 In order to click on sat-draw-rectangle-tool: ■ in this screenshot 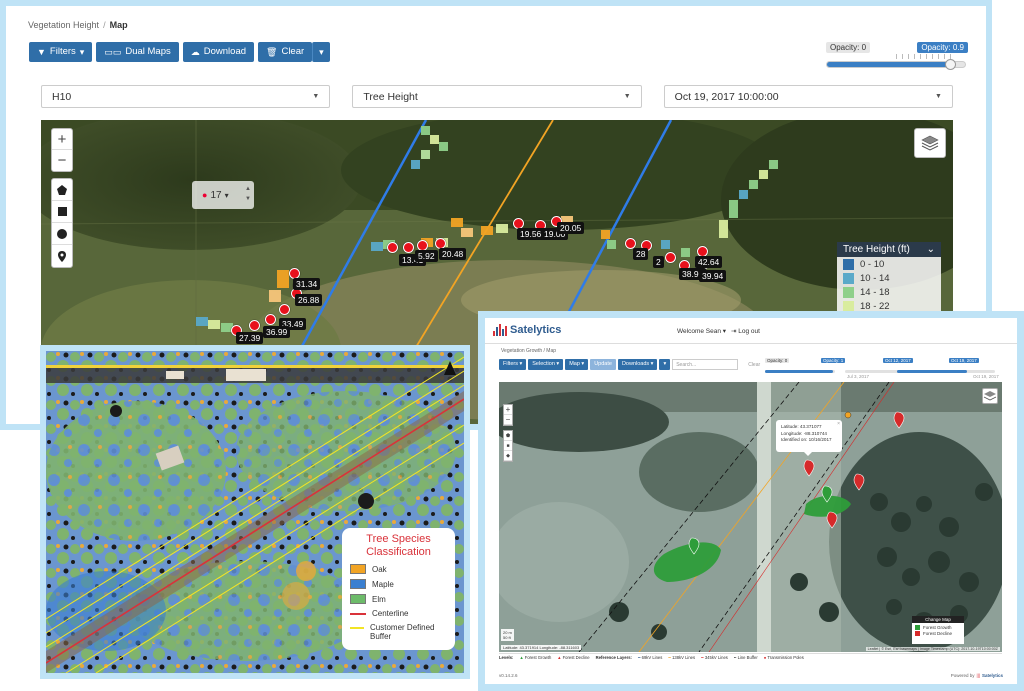, I will do `click(508, 446)`.